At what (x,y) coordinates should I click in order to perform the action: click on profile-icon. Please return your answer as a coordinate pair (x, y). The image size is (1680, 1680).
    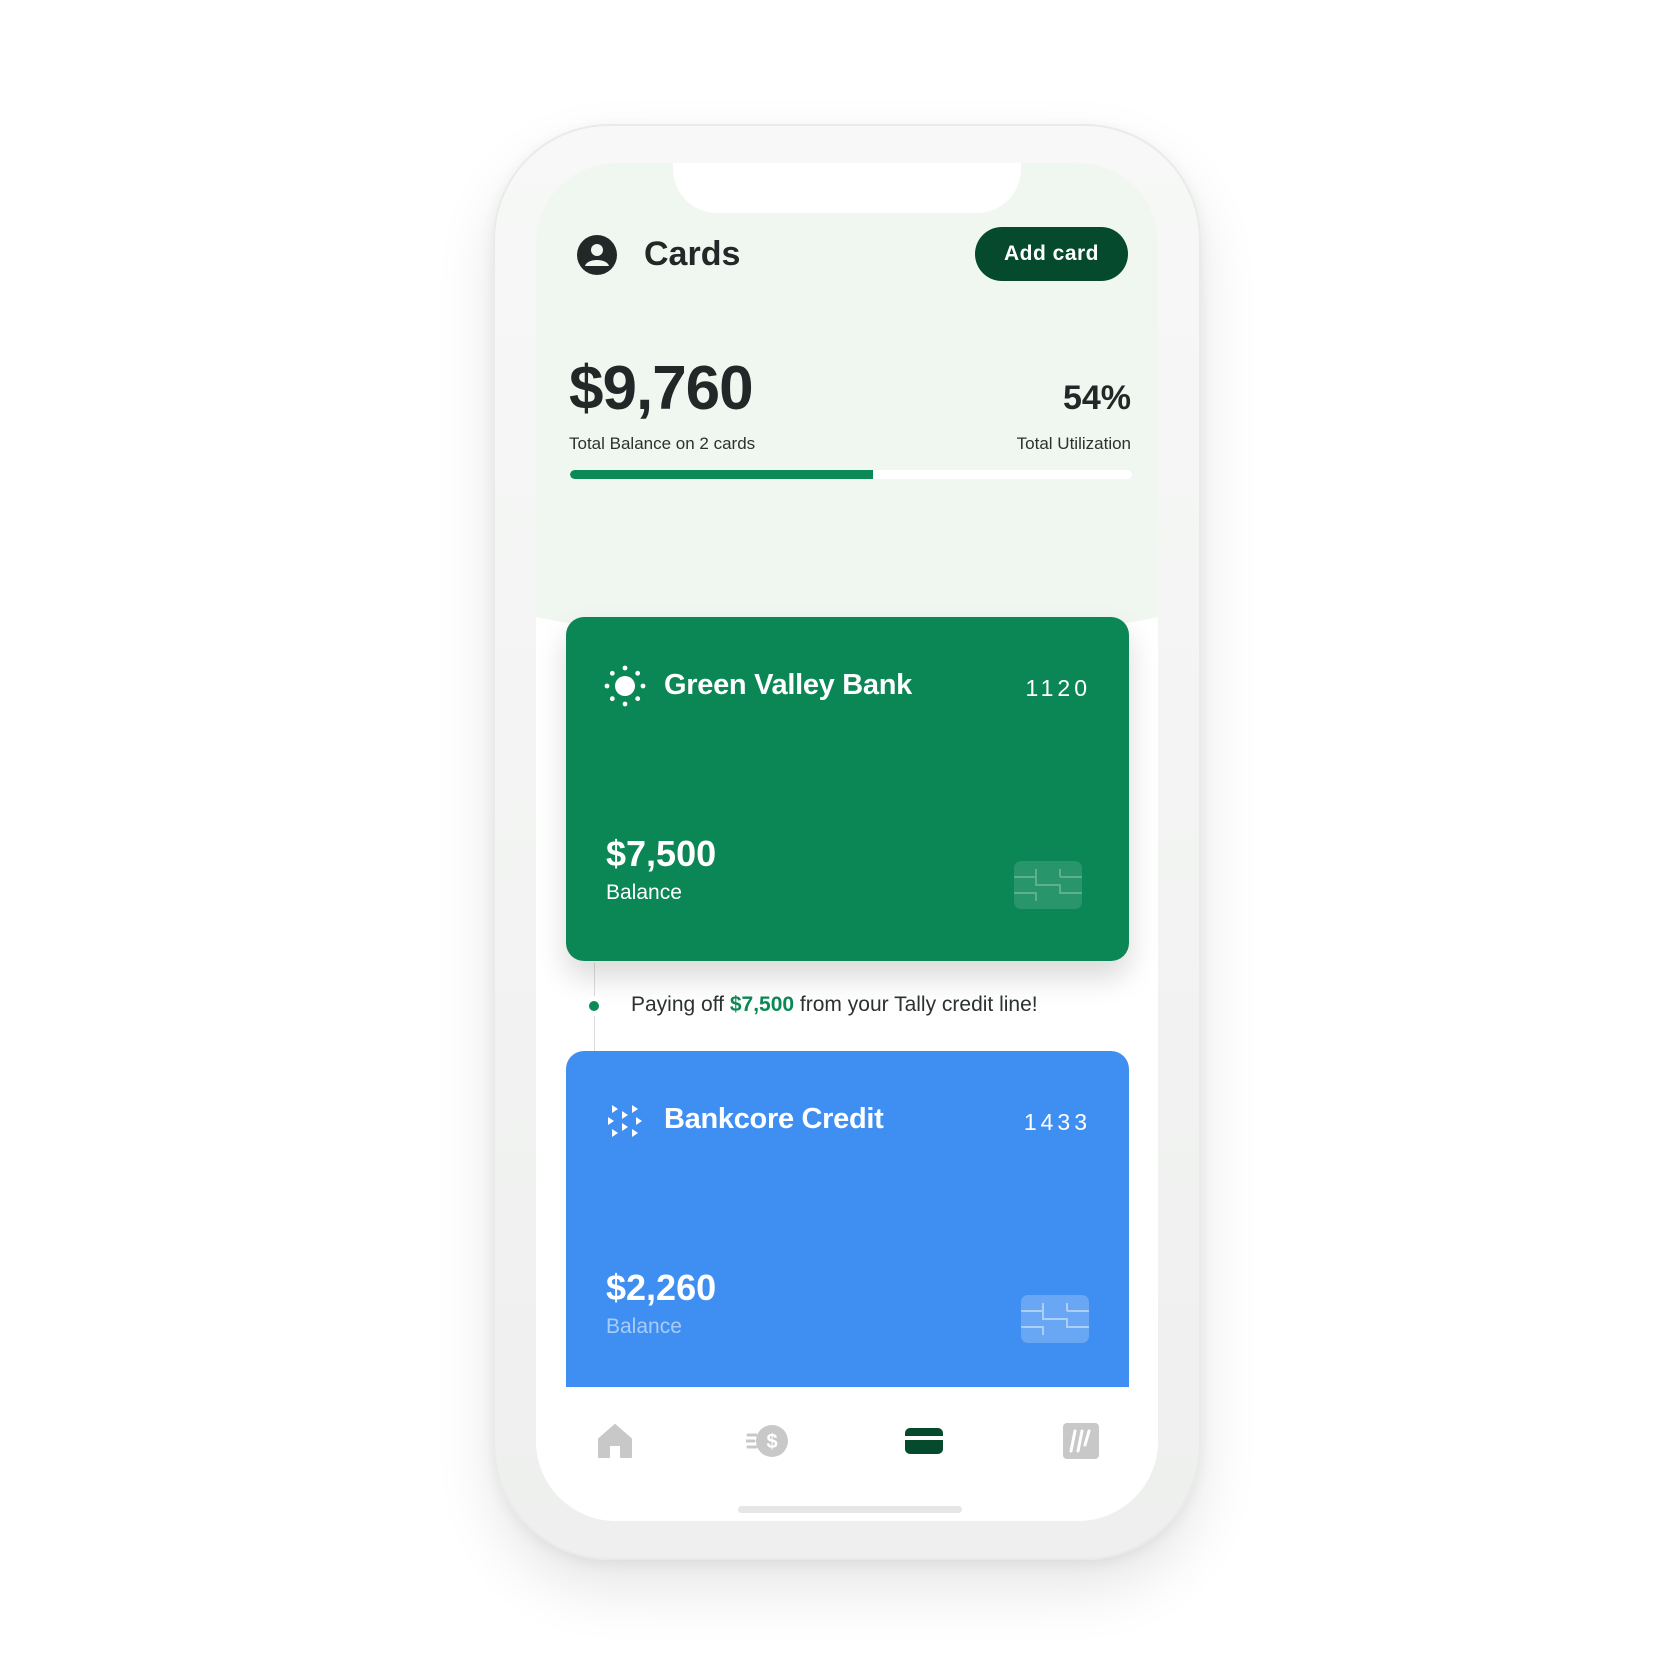
    Looking at the image, I should click on (597, 255).